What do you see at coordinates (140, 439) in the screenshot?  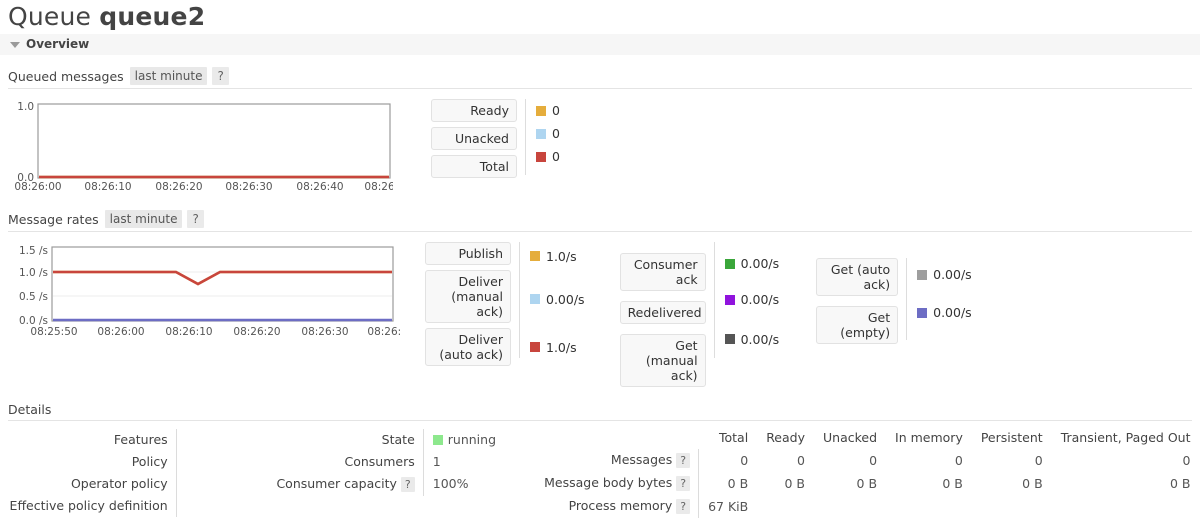 I see `details-label-features: Features` at bounding box center [140, 439].